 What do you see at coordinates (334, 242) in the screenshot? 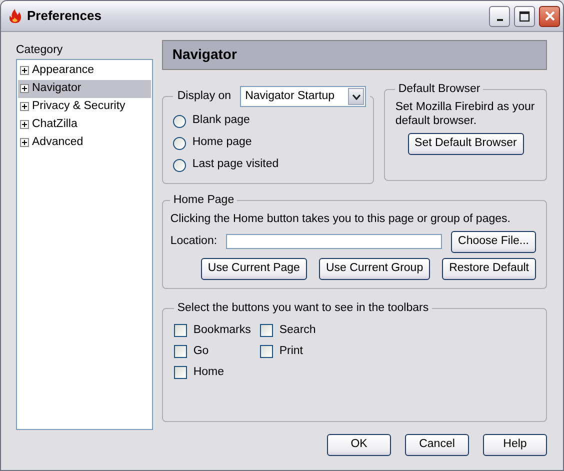
I see `location-field` at bounding box center [334, 242].